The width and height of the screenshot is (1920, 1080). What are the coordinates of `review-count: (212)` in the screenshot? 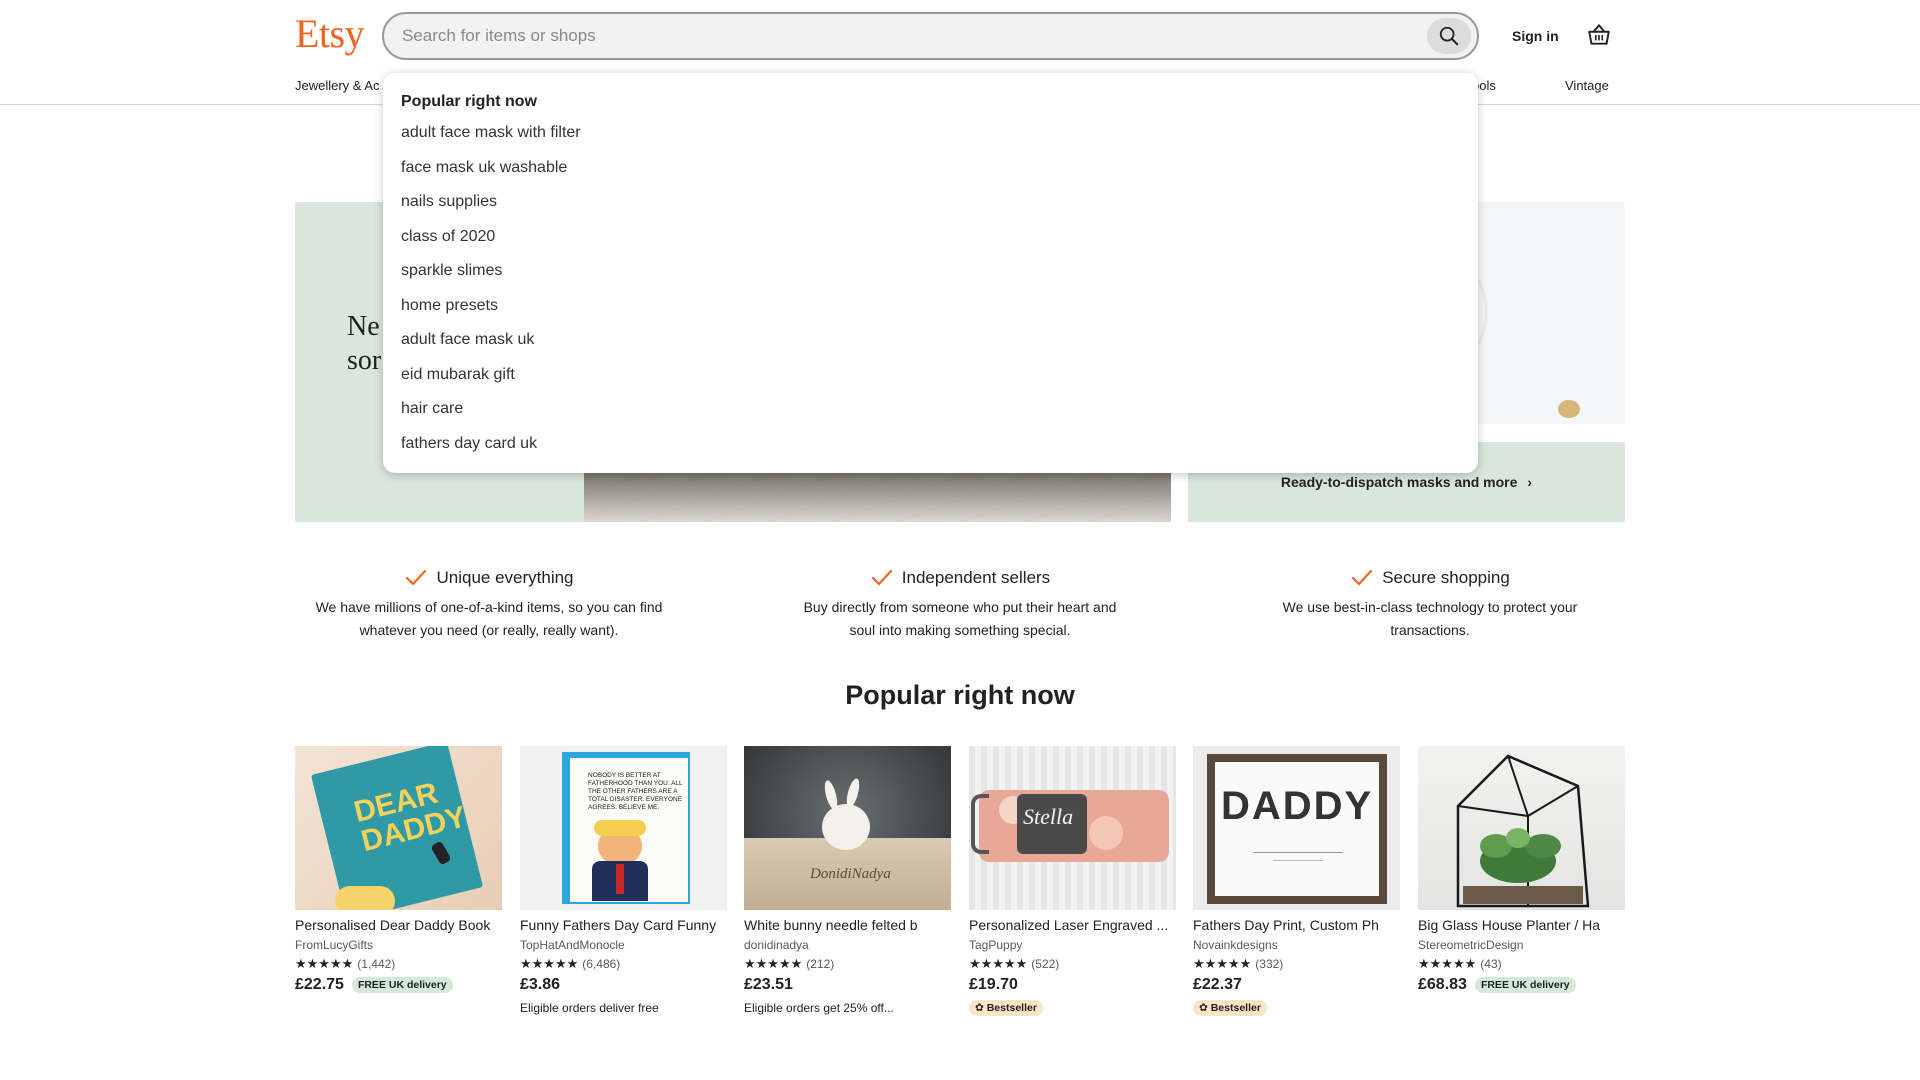 It's located at (820, 964).